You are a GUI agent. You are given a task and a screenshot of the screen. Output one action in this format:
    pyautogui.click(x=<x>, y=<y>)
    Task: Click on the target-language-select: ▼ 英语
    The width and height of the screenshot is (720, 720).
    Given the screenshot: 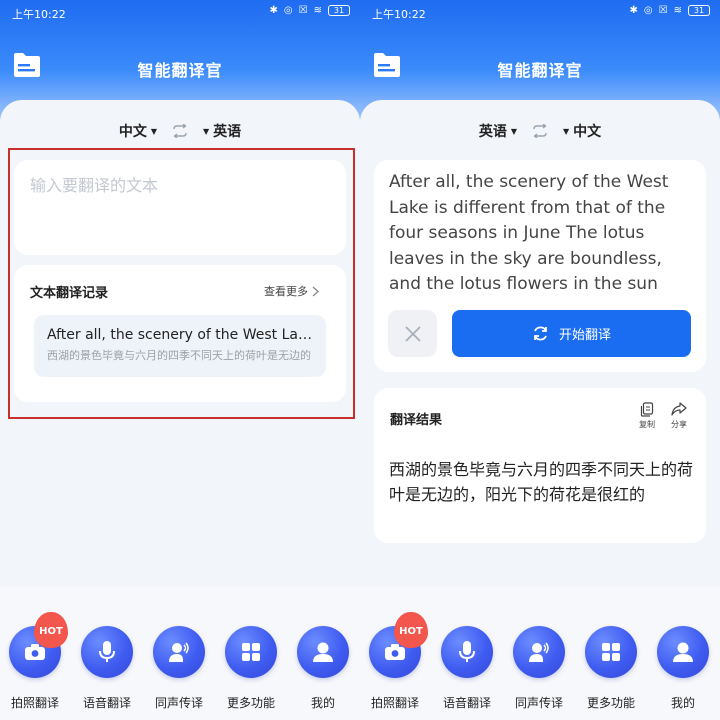 What is the action you would take?
    pyautogui.click(x=222, y=131)
    